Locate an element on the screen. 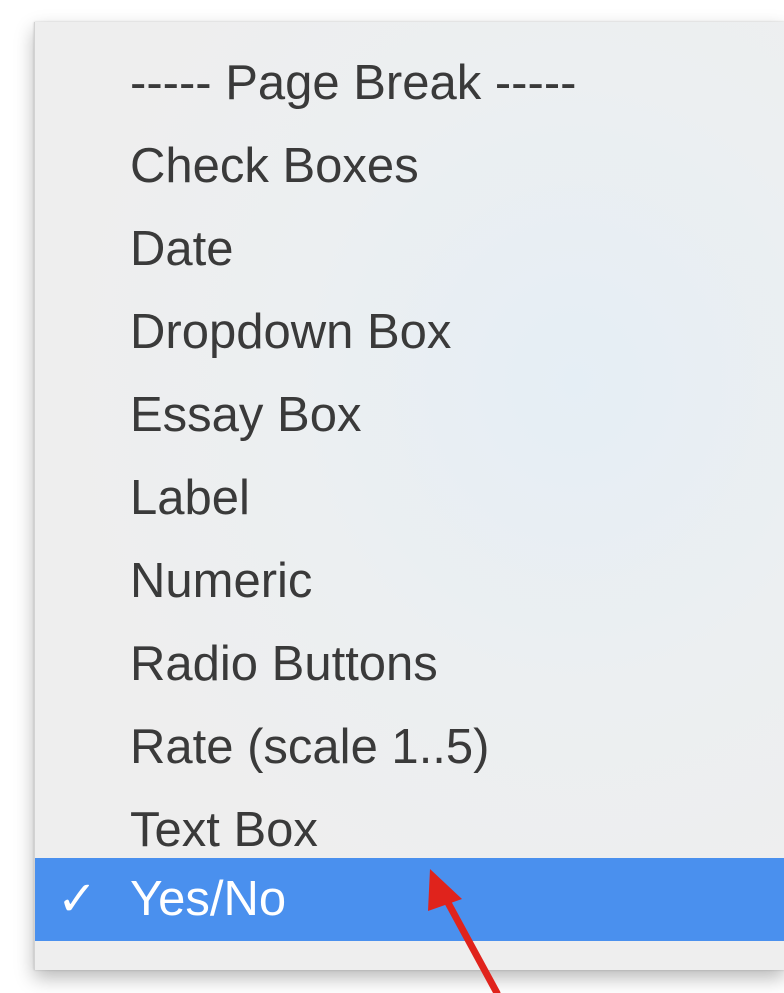 Image resolution: width=784 pixels, height=993 pixels. menu-item-radio-buttons: Radio Buttons is located at coordinates (409, 664).